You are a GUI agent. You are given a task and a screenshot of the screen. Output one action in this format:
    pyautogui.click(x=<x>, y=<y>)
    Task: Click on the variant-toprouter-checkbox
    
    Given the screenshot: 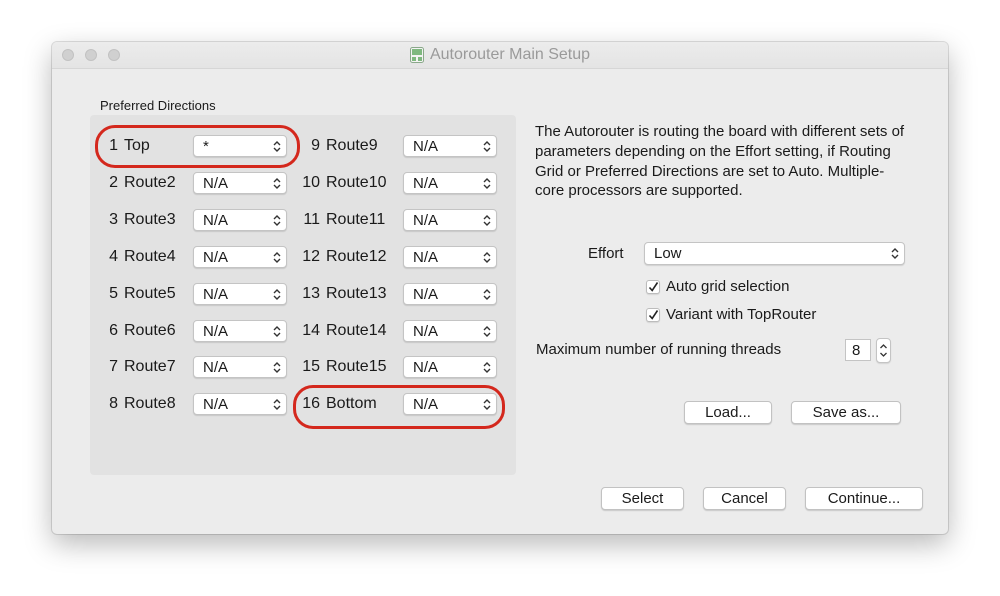 What is the action you would take?
    pyautogui.click(x=653, y=315)
    